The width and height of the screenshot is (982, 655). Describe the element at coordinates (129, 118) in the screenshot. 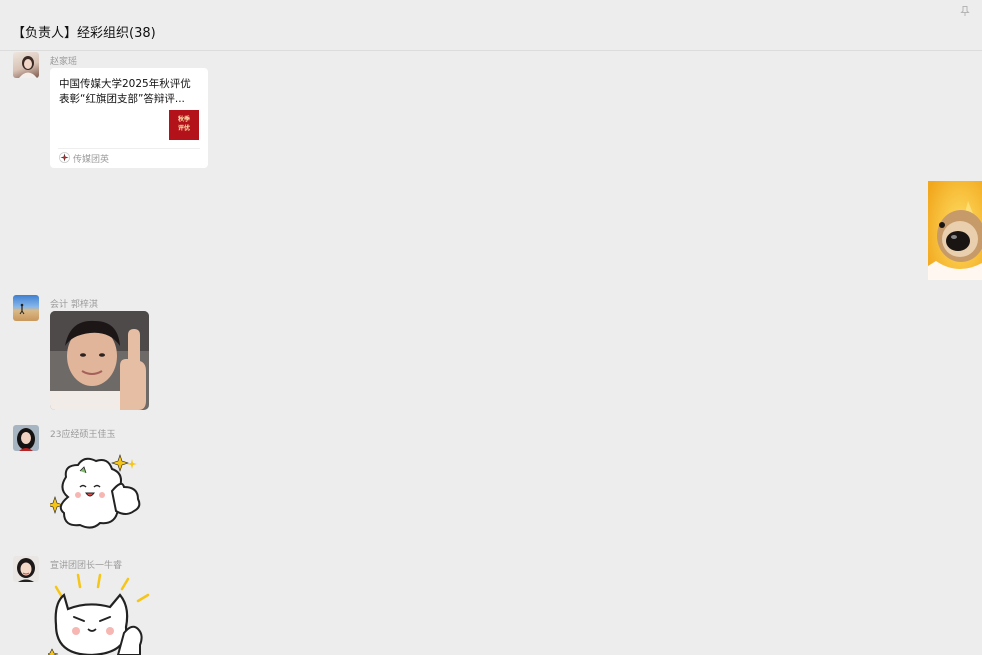

I see `link-card: 中国传媒大学2025年秋评优表彰“红旗团支部”答辩评... 秋季 评优 传媒团英` at that location.